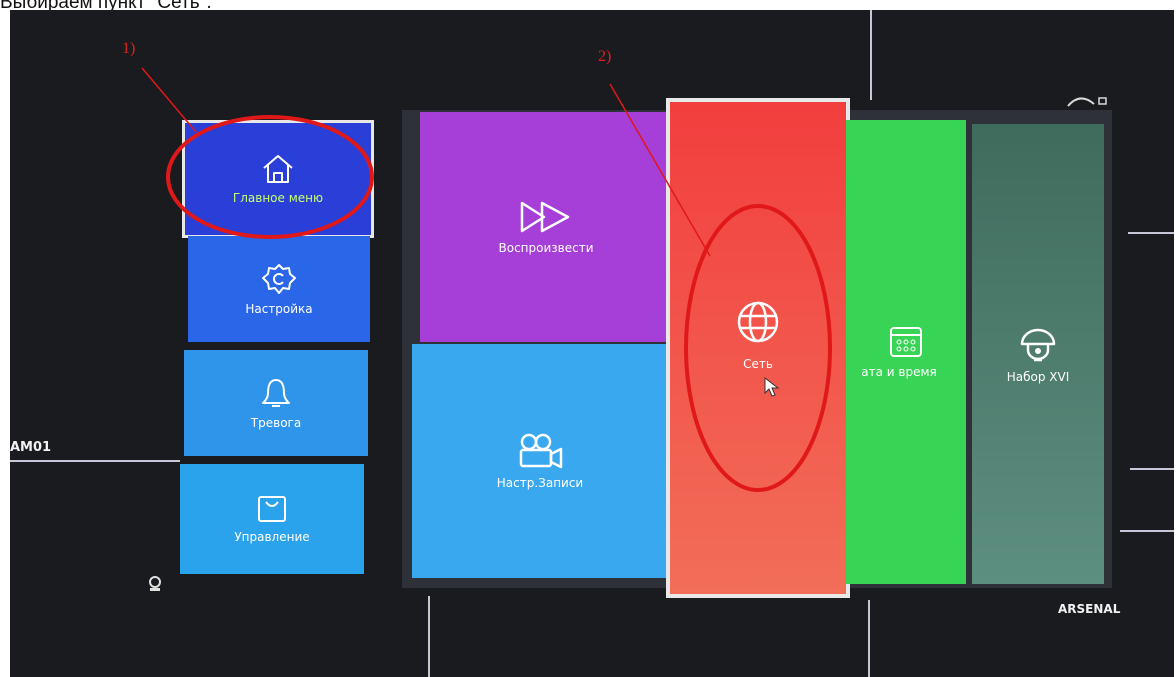 This screenshot has height=677, width=1176. What do you see at coordinates (758, 348) in the screenshot?
I see `tile-network: Сеть` at bounding box center [758, 348].